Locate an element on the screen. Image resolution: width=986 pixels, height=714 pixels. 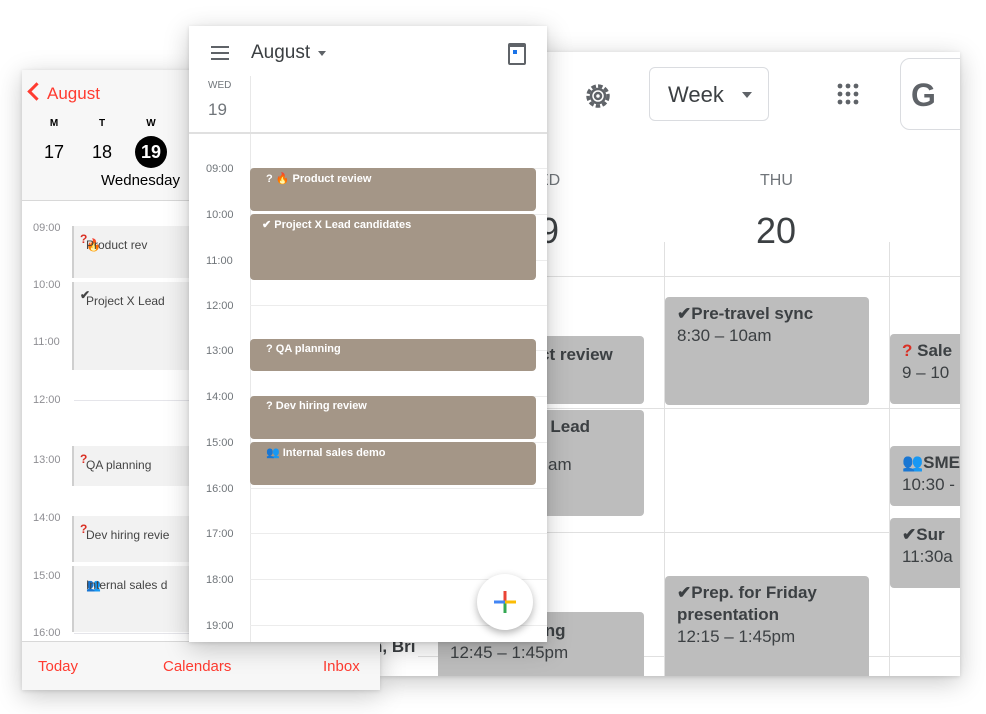
date-18: 18 is located at coordinates (102, 152).